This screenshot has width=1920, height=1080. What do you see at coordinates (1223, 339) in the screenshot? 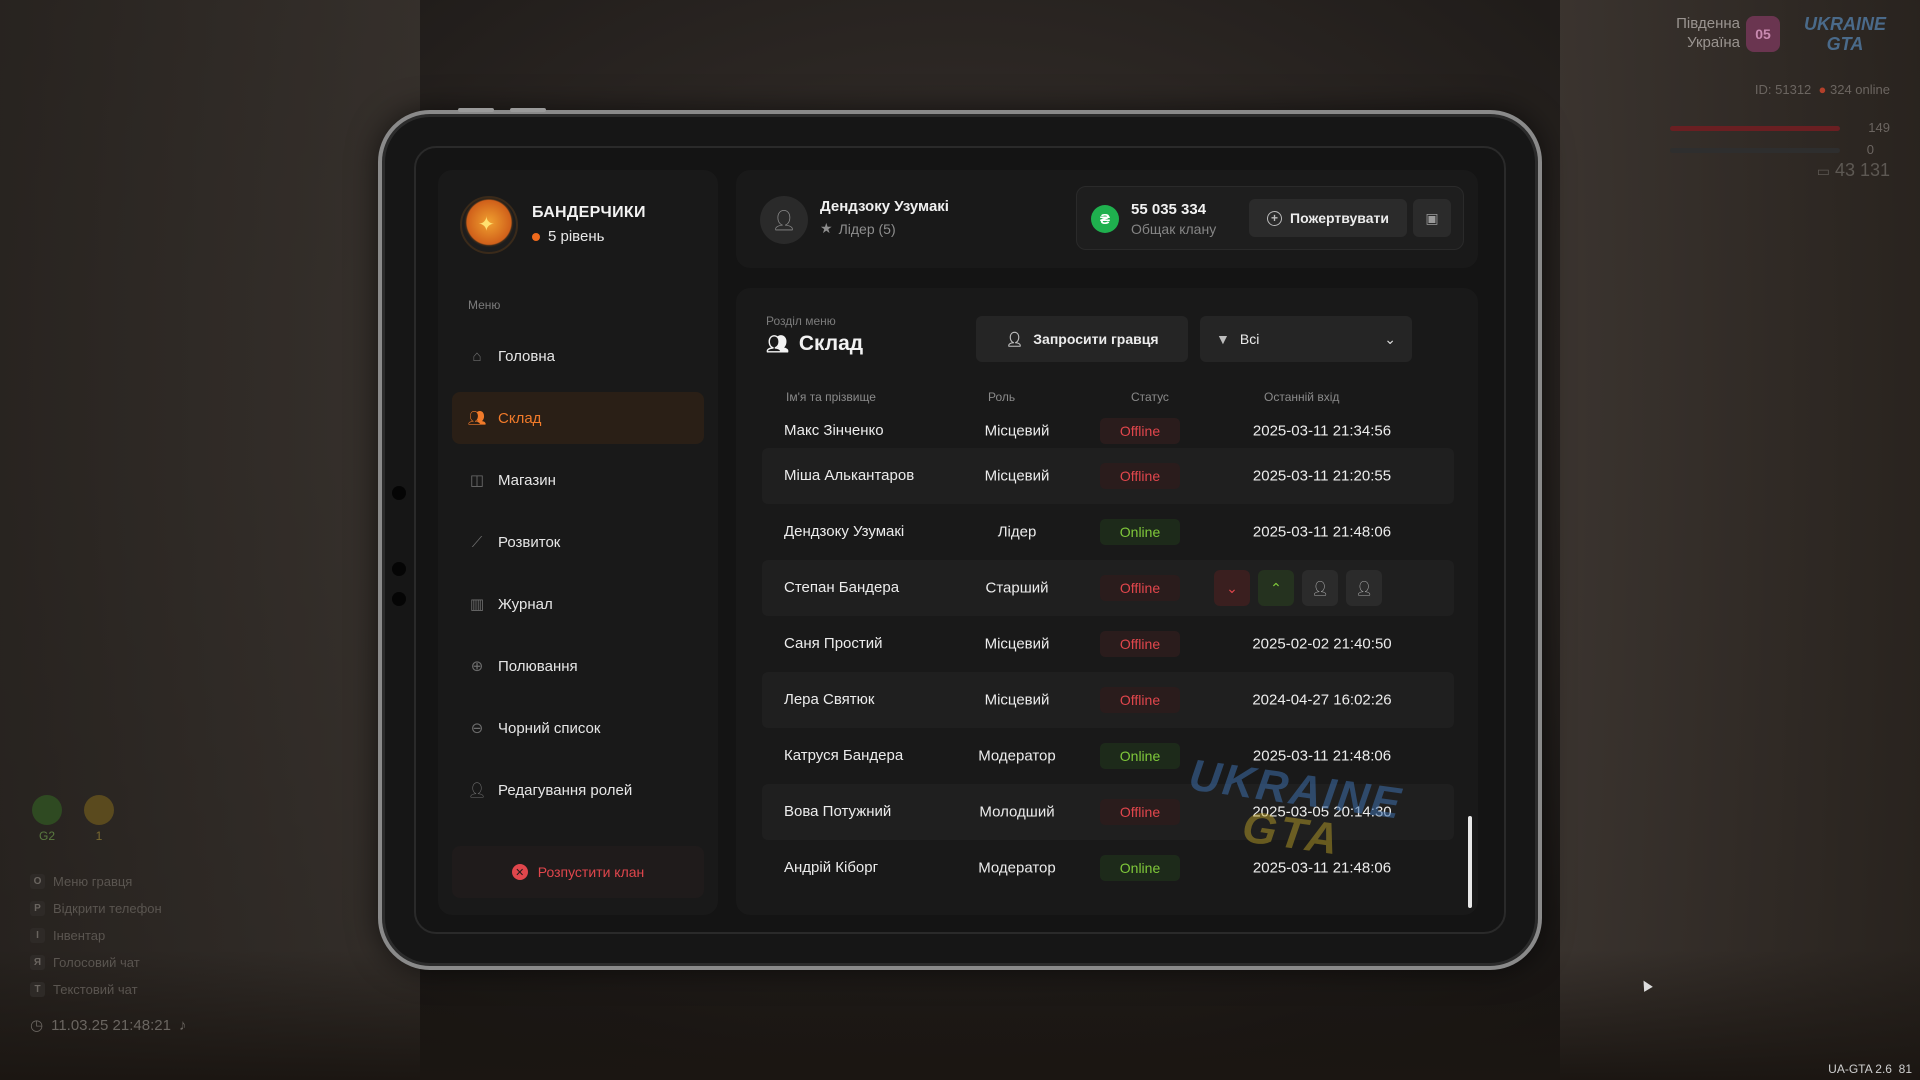
I see `filter-icon: ▼` at bounding box center [1223, 339].